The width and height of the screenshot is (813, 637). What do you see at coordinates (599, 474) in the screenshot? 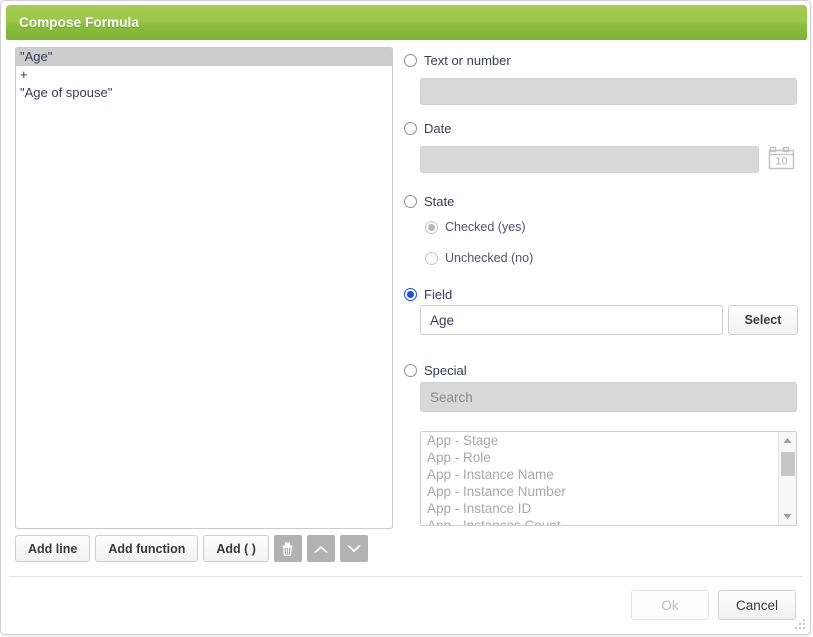
I see `list-item: App - Instance Name` at bounding box center [599, 474].